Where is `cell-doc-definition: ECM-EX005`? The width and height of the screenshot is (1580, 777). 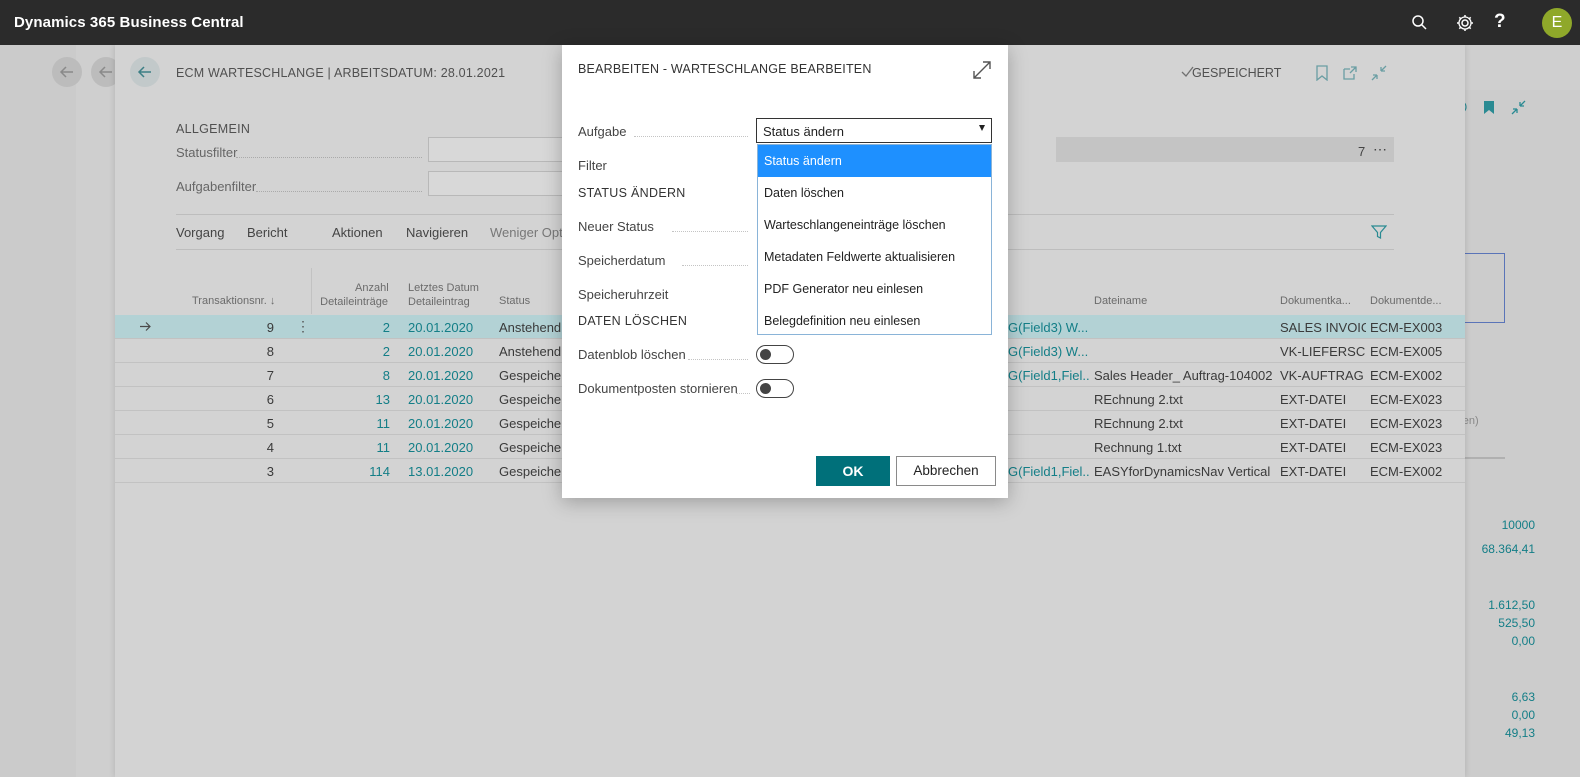 cell-doc-definition: ECM-EX005 is located at coordinates (1406, 351).